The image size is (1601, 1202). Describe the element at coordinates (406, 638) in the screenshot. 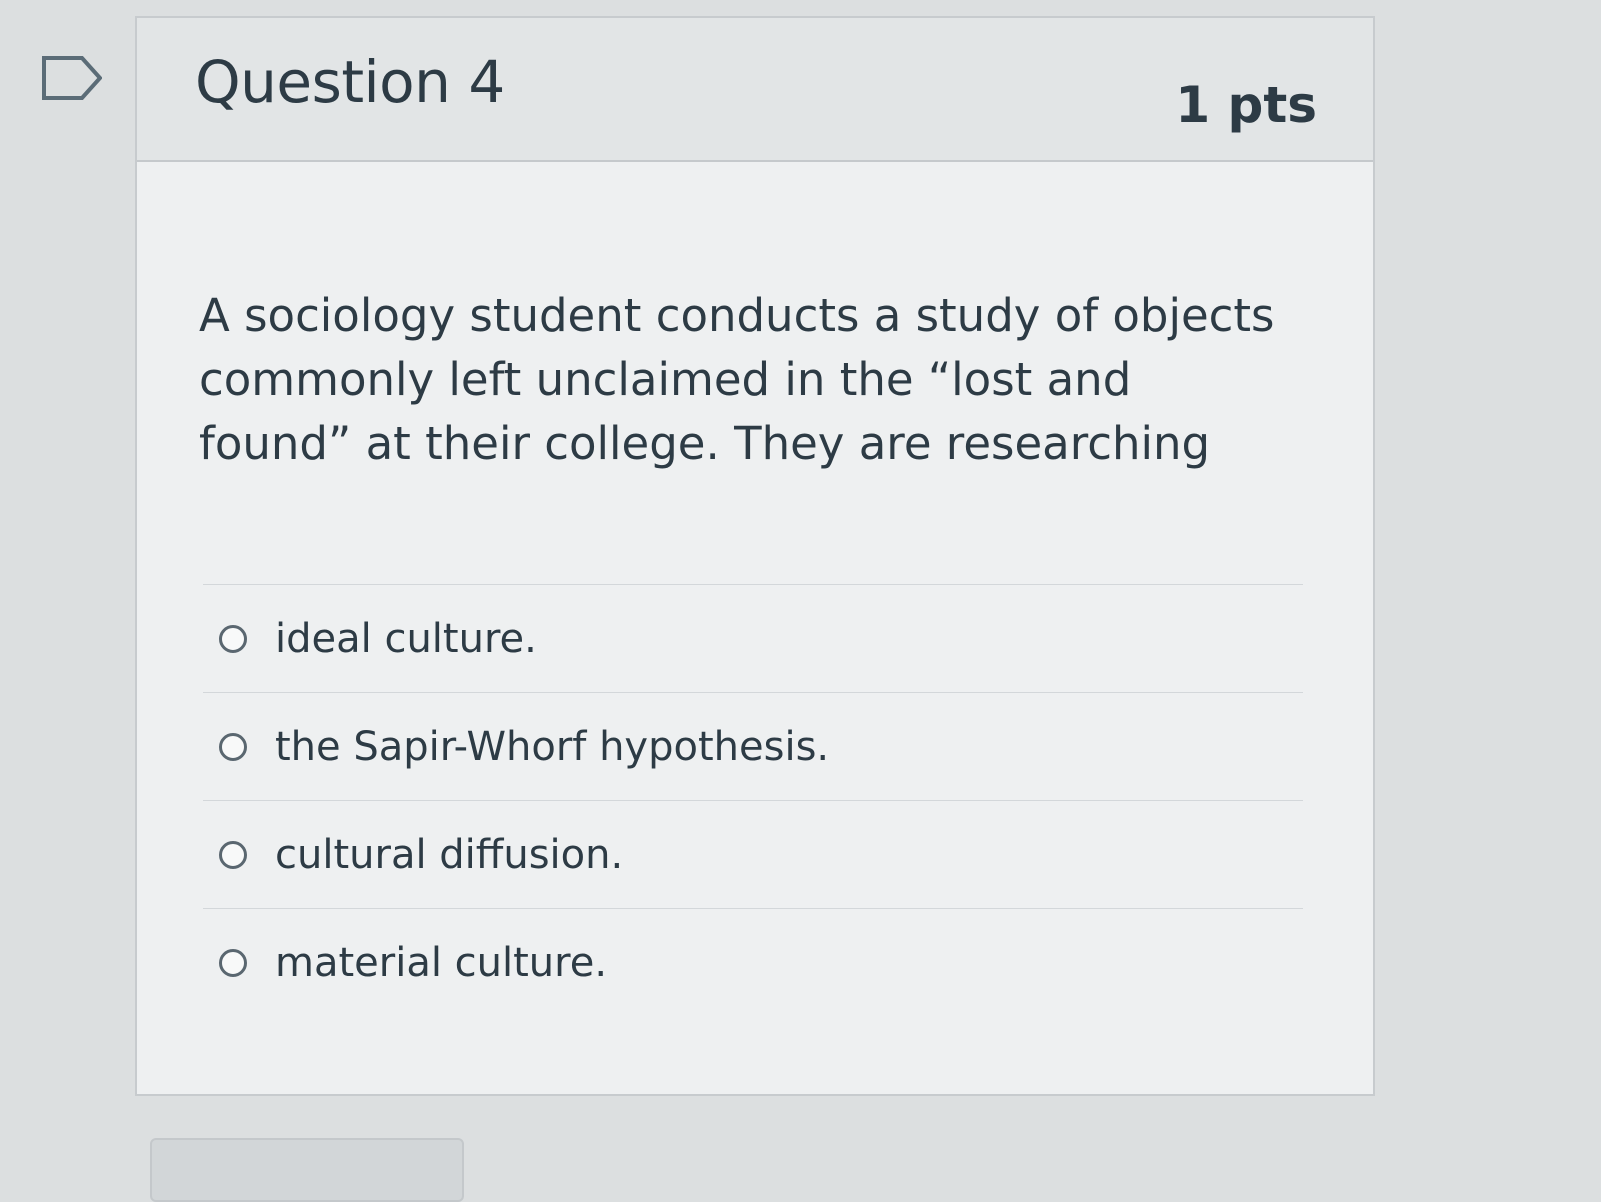

I see `answer-label: ideal culture.` at that location.